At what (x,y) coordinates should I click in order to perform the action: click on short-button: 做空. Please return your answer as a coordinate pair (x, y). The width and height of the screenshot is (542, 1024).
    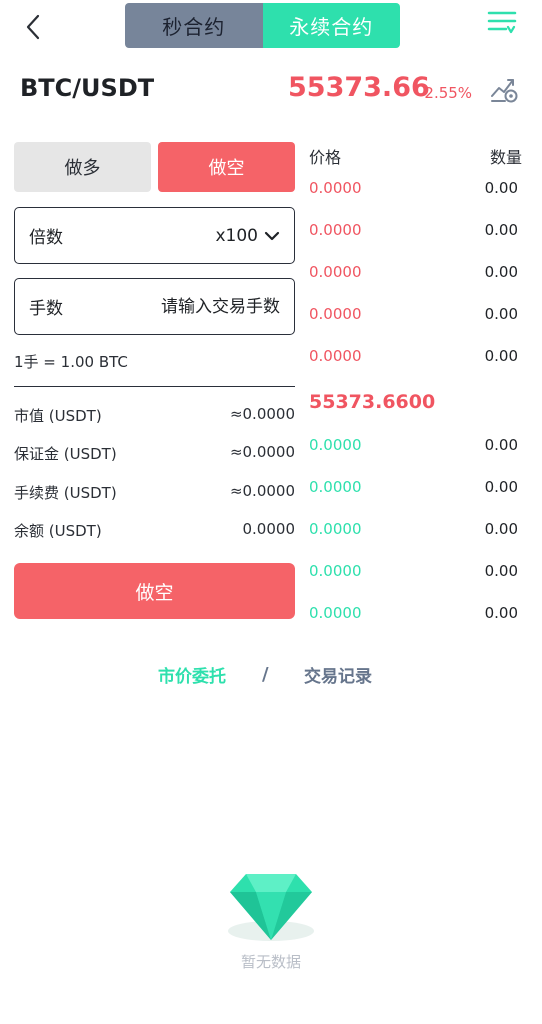
    Looking at the image, I should click on (226, 167).